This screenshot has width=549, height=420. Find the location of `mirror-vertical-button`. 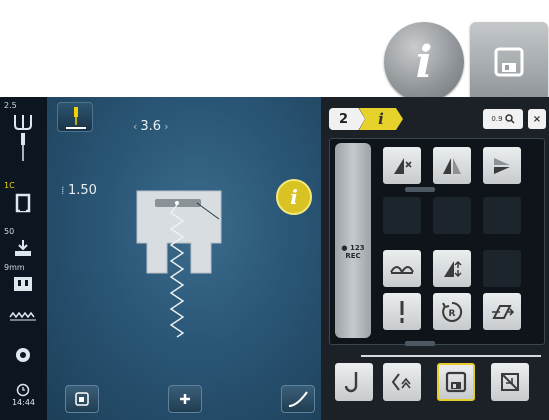

mirror-vertical-button is located at coordinates (502, 165).